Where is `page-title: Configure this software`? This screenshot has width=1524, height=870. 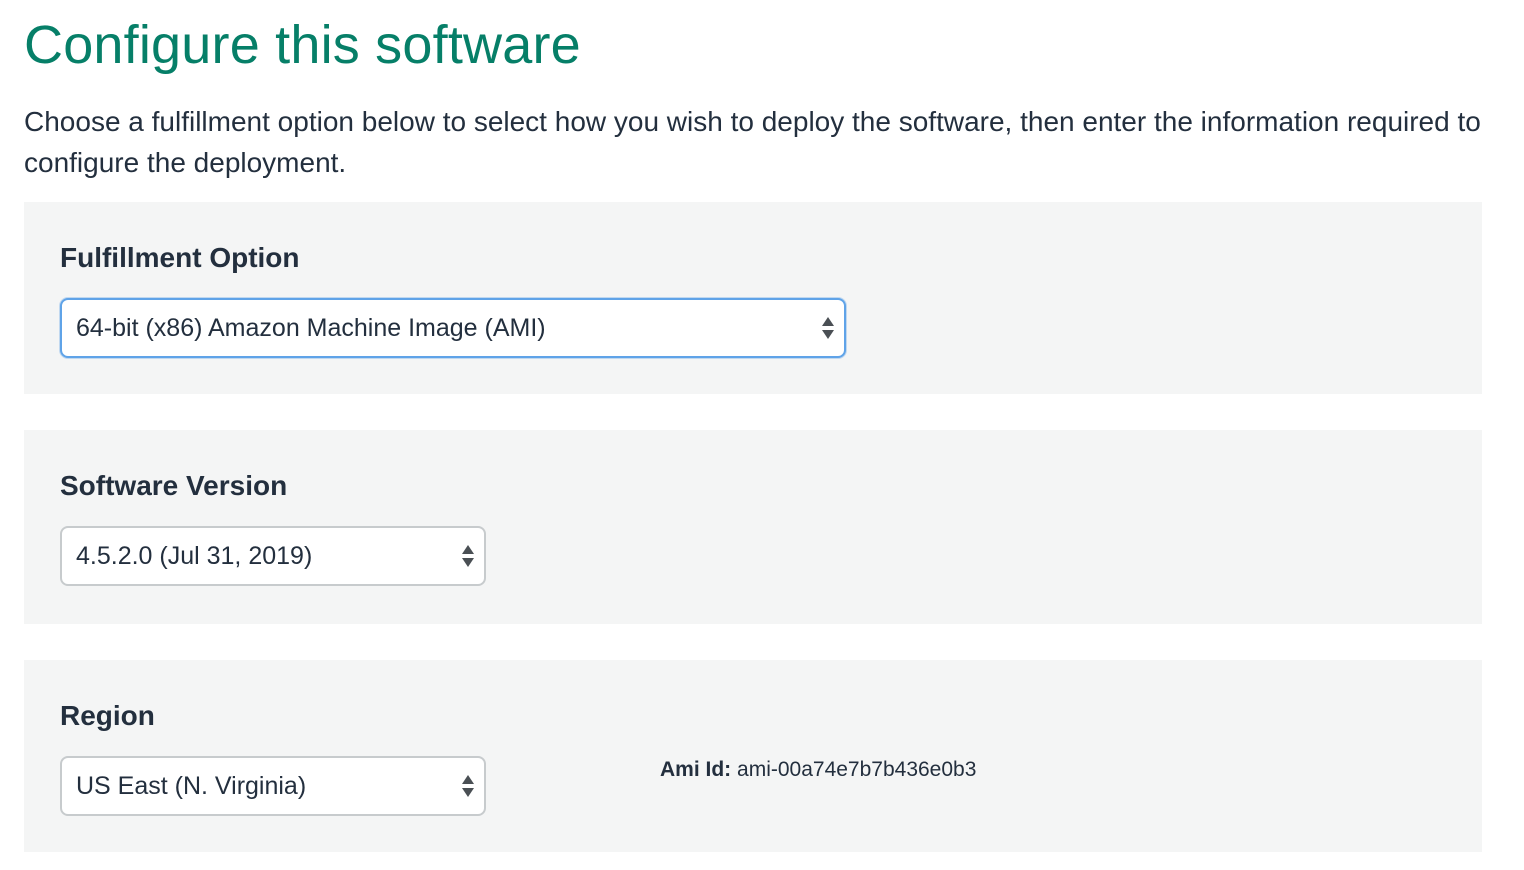 page-title: Configure this software is located at coordinates (302, 45).